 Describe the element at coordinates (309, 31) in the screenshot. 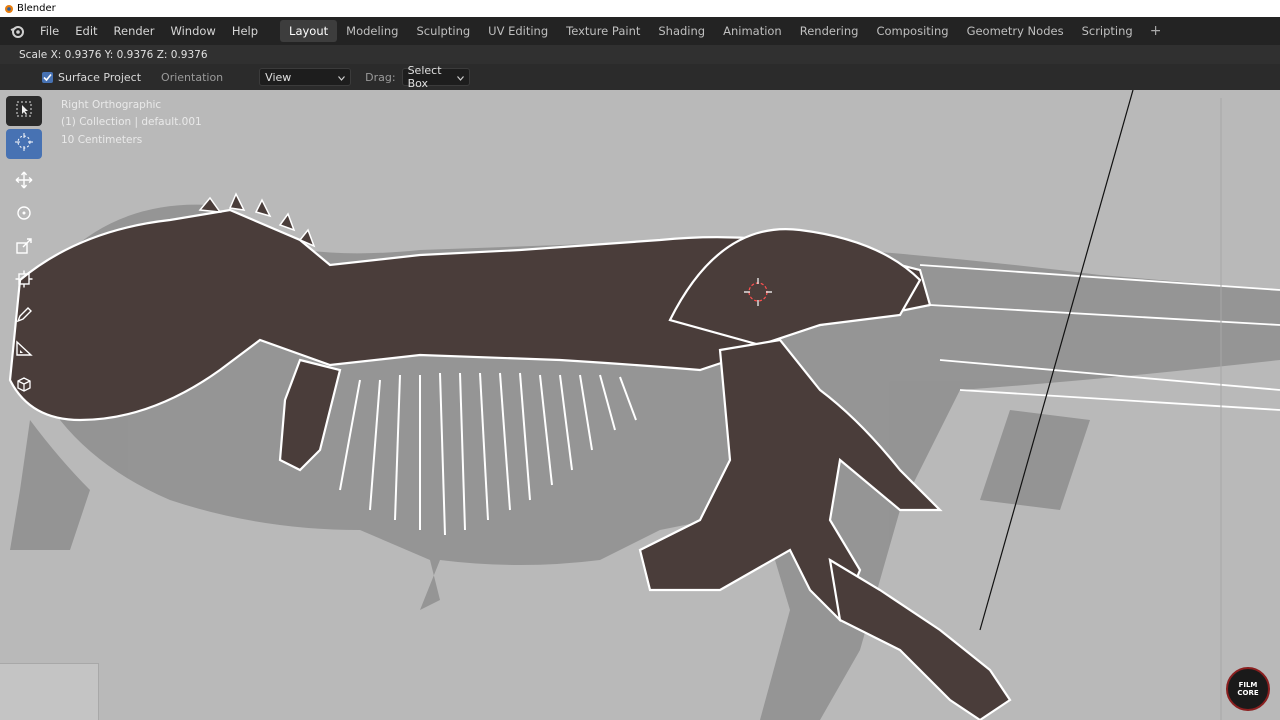

I see `tab-layout: Layout` at that location.